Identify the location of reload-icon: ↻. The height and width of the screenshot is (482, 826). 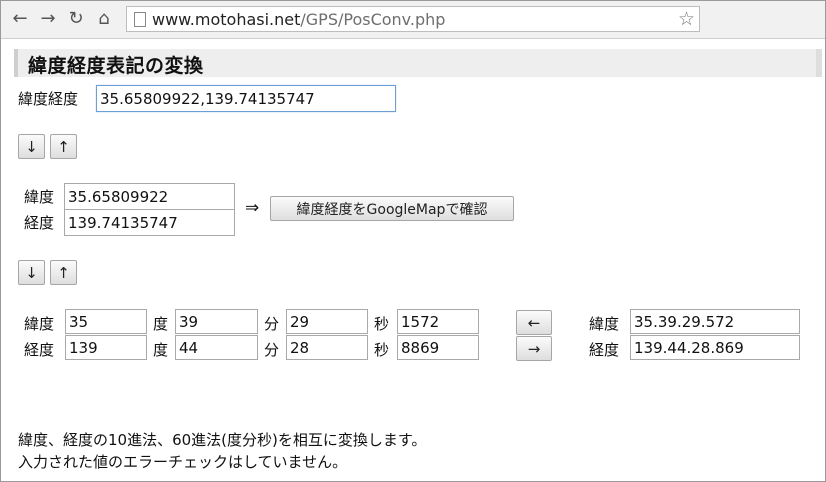
(76, 19).